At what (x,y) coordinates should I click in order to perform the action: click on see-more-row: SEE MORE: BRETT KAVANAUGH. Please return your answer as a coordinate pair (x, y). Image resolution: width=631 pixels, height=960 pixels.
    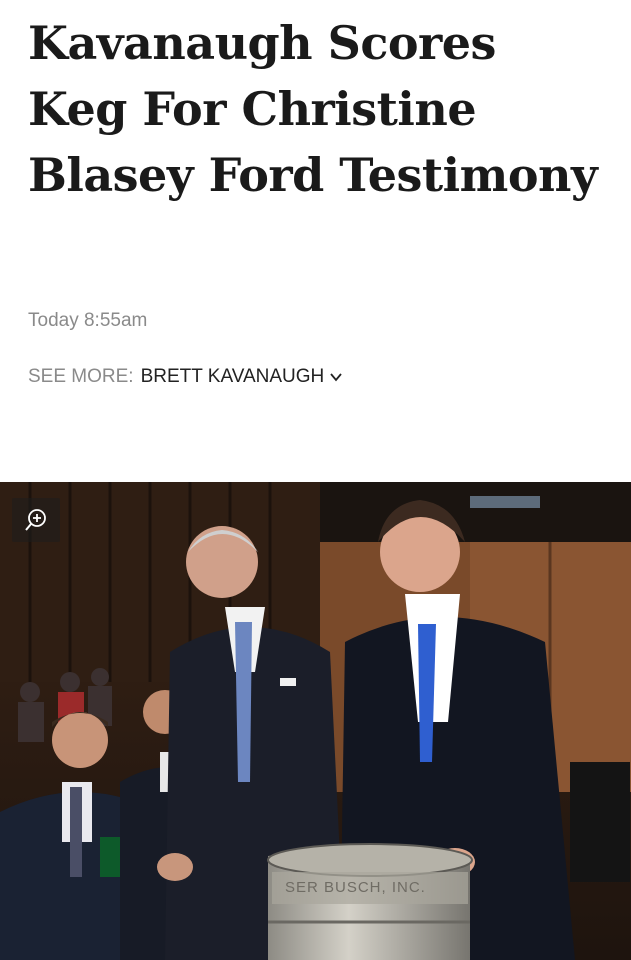
    Looking at the image, I should click on (185, 377).